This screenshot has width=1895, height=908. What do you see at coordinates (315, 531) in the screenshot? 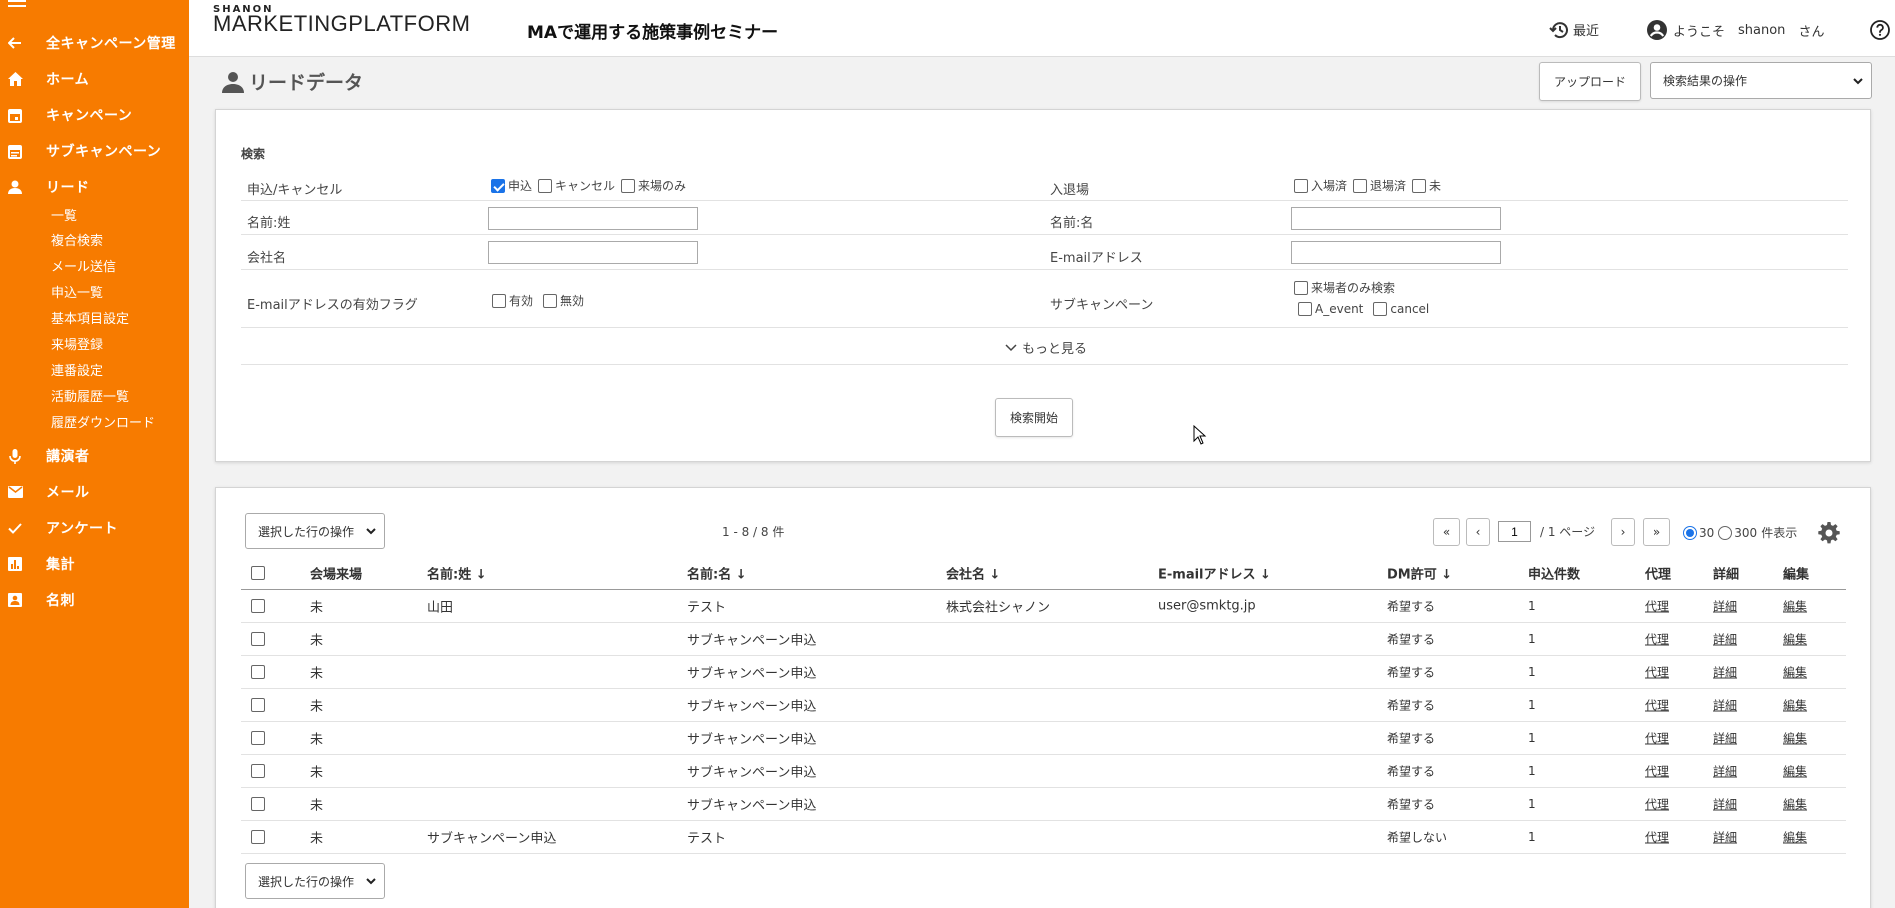
I see `row-ops-select-top: 選択した行の操作` at bounding box center [315, 531].